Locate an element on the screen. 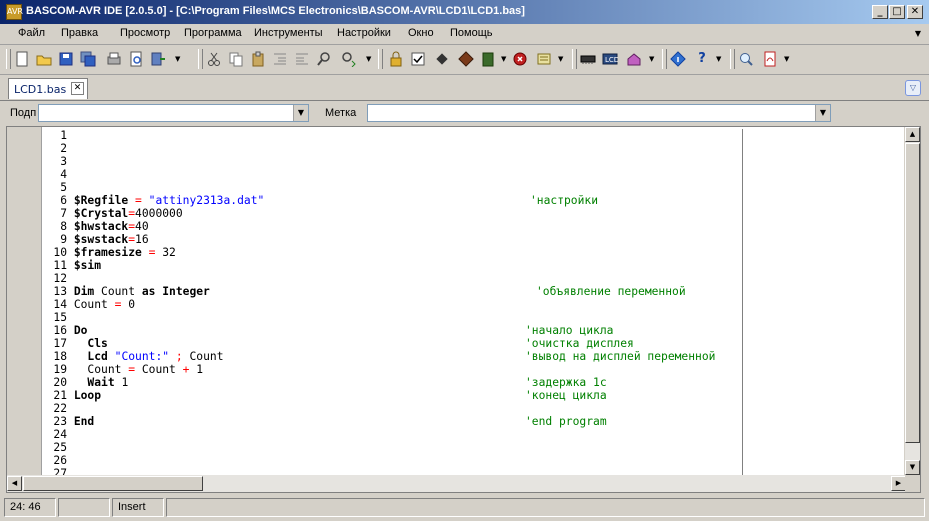  scroll-up-icon: ▲ is located at coordinates (912, 134).